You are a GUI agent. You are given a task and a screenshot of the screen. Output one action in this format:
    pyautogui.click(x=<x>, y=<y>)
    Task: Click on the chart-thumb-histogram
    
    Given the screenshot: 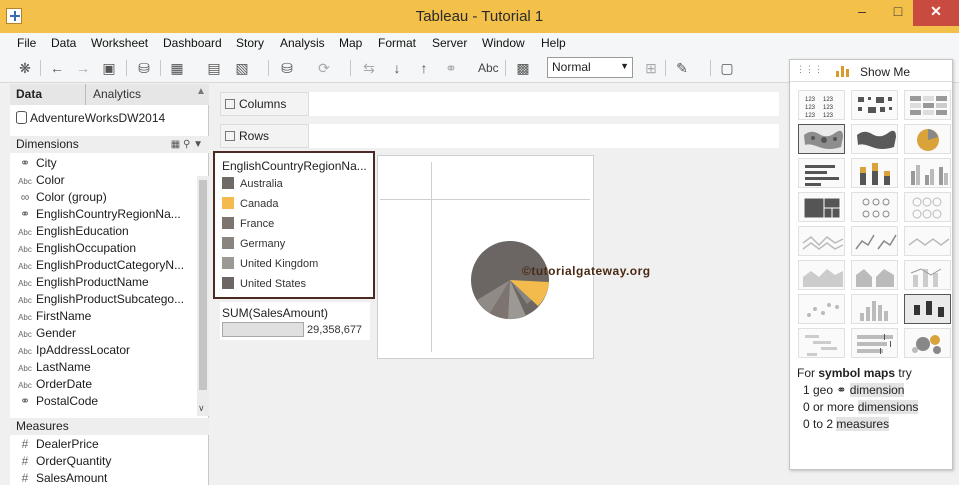 What is the action you would take?
    pyautogui.click(x=874, y=309)
    